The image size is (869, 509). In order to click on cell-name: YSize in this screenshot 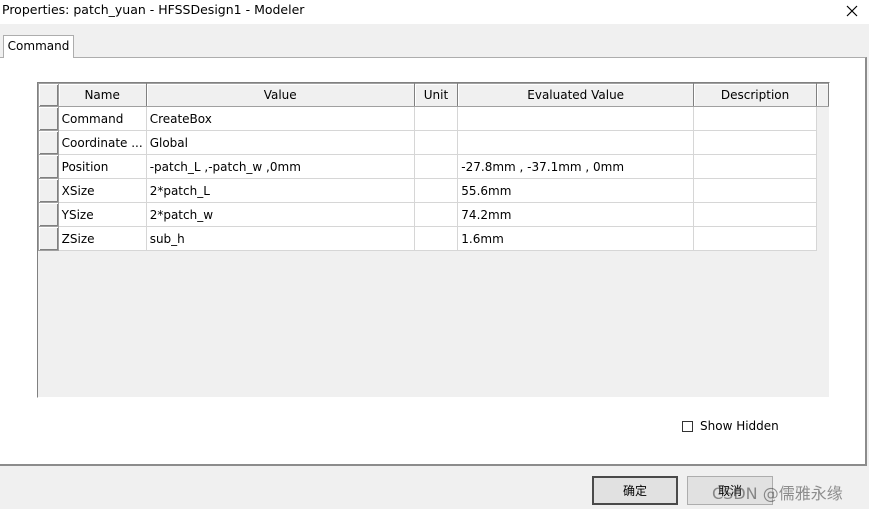, I will do `click(102, 214)`.